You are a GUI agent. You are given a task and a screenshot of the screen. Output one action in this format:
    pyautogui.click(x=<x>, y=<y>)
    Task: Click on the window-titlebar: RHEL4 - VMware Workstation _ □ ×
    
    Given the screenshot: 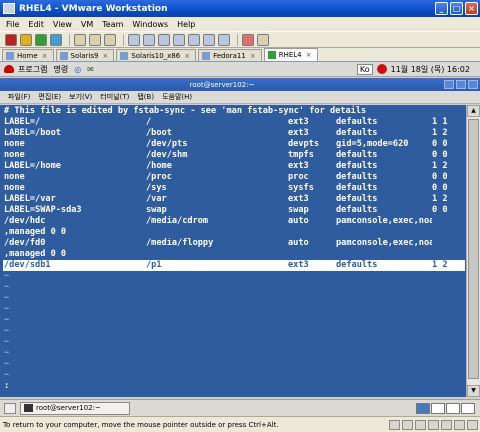 What is the action you would take?
    pyautogui.click(x=240, y=8)
    